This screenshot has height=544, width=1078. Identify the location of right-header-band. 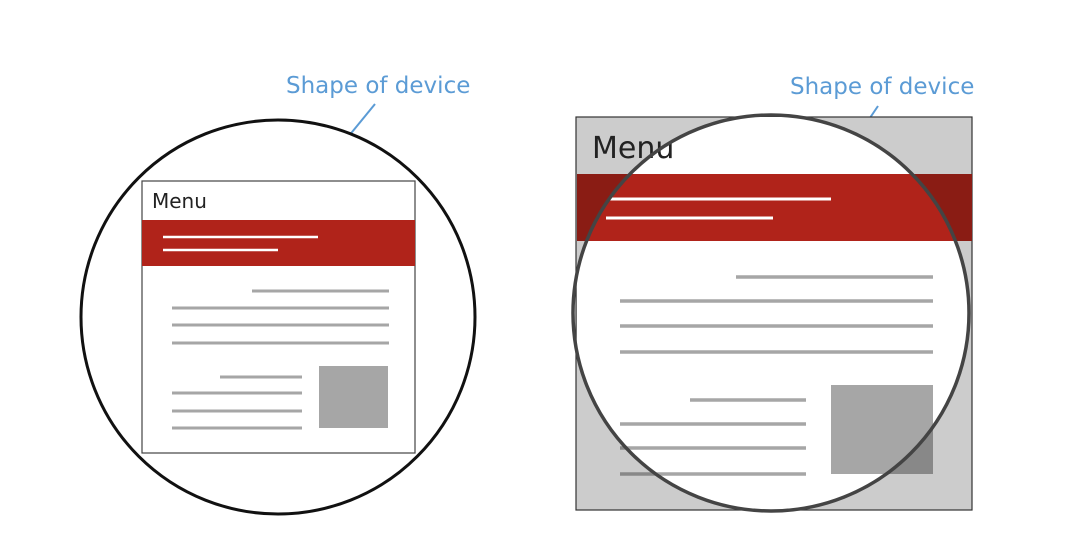
(773, 207).